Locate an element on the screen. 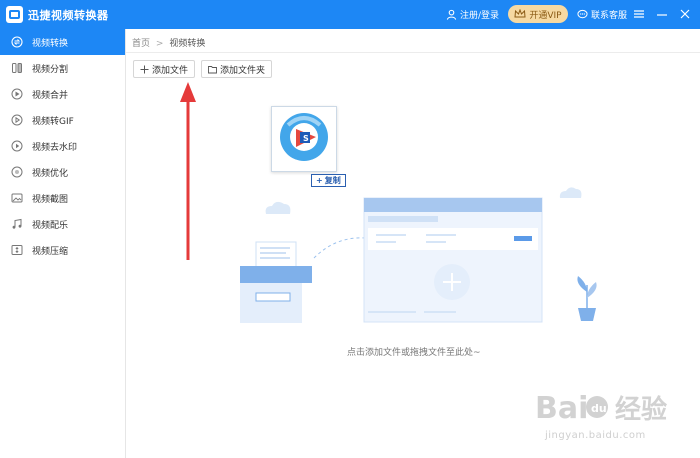 The height and width of the screenshot is (458, 700). video-file-icon: S is located at coordinates (304, 137).